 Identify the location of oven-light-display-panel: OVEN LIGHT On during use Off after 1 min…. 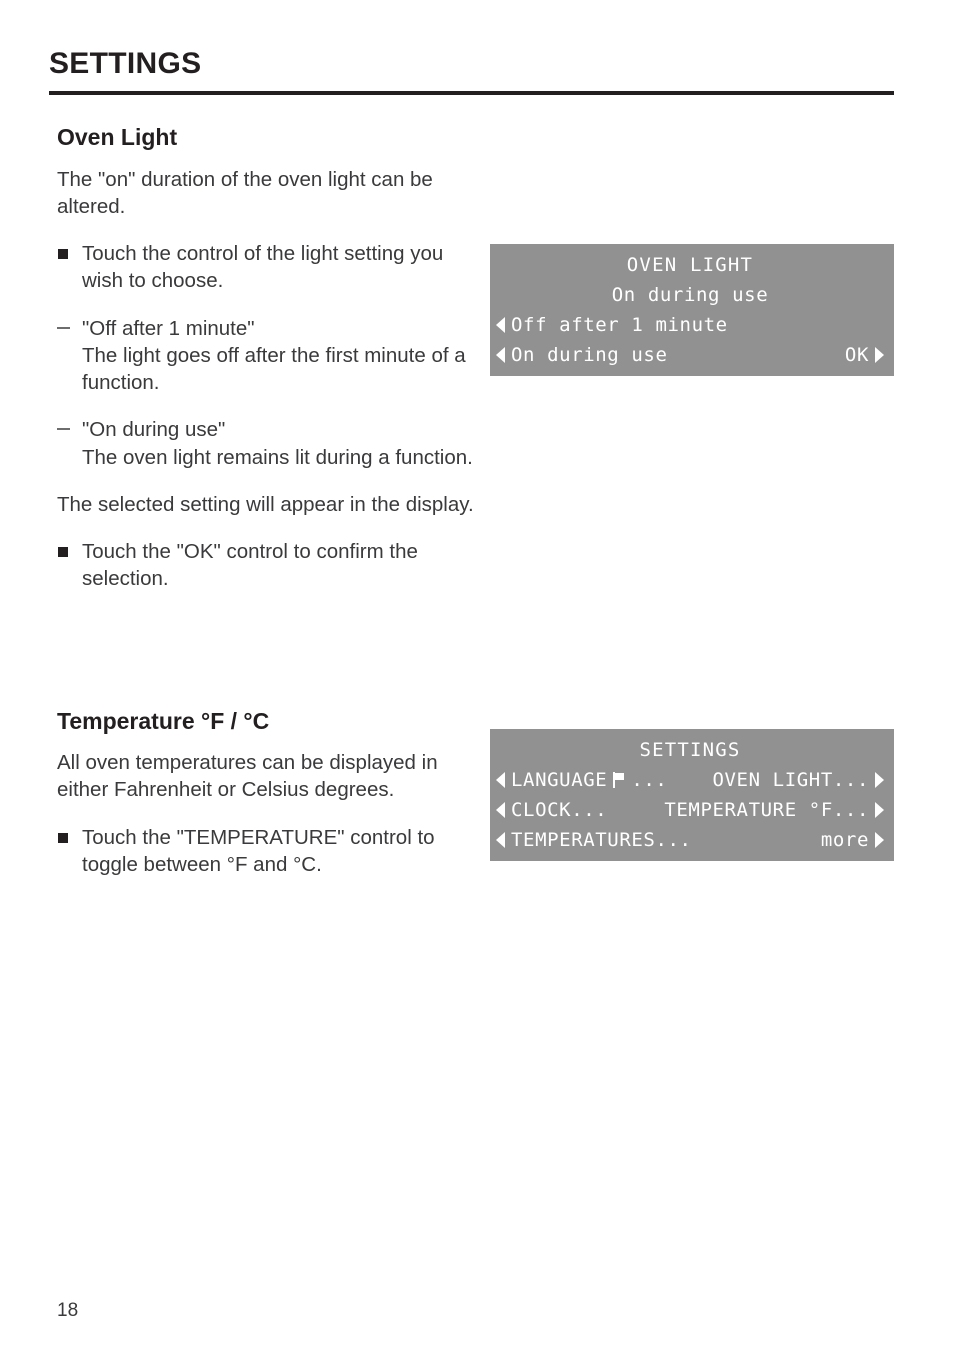
(692, 310).